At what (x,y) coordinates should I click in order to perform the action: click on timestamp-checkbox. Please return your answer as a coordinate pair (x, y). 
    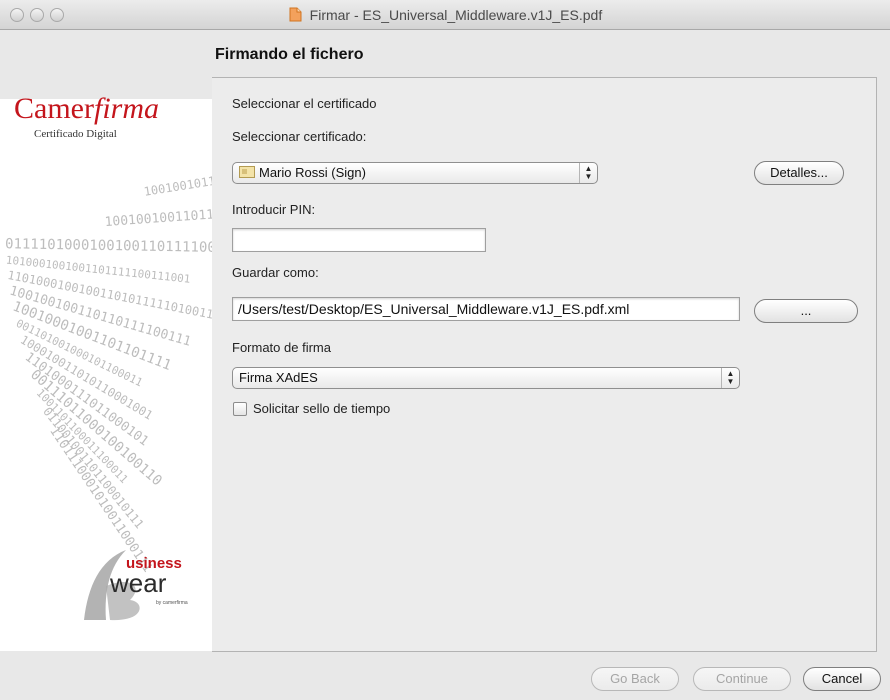
    Looking at the image, I should click on (240, 409).